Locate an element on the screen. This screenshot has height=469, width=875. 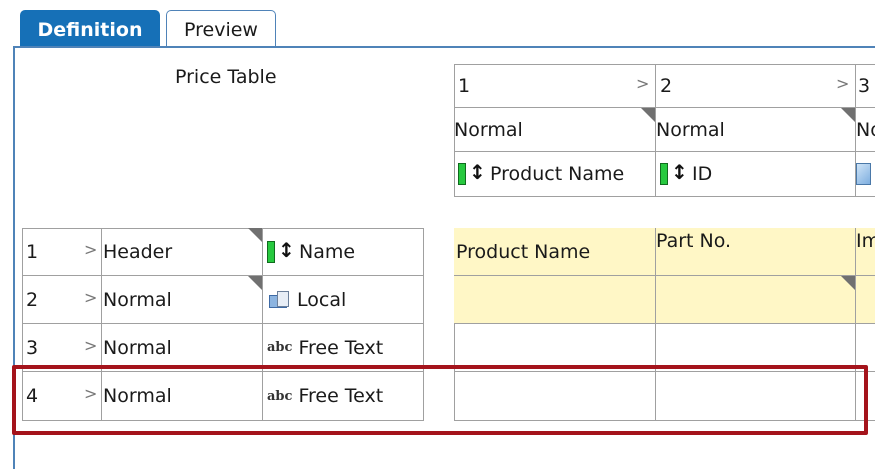
tab-definition: Definition is located at coordinates (90, 29).